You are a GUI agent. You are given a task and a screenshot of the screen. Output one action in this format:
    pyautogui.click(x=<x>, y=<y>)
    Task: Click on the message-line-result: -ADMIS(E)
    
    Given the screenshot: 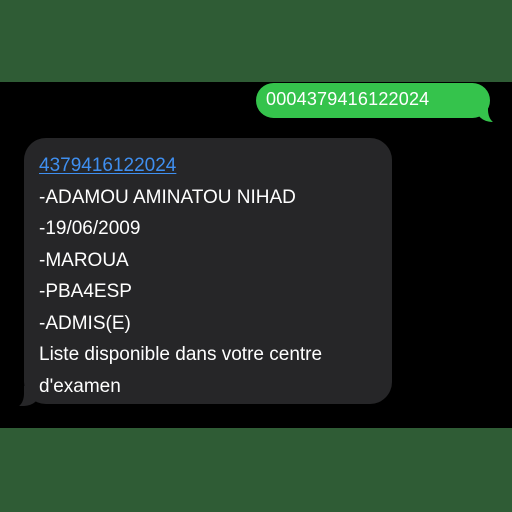 What is the action you would take?
    pyautogui.click(x=85, y=323)
    